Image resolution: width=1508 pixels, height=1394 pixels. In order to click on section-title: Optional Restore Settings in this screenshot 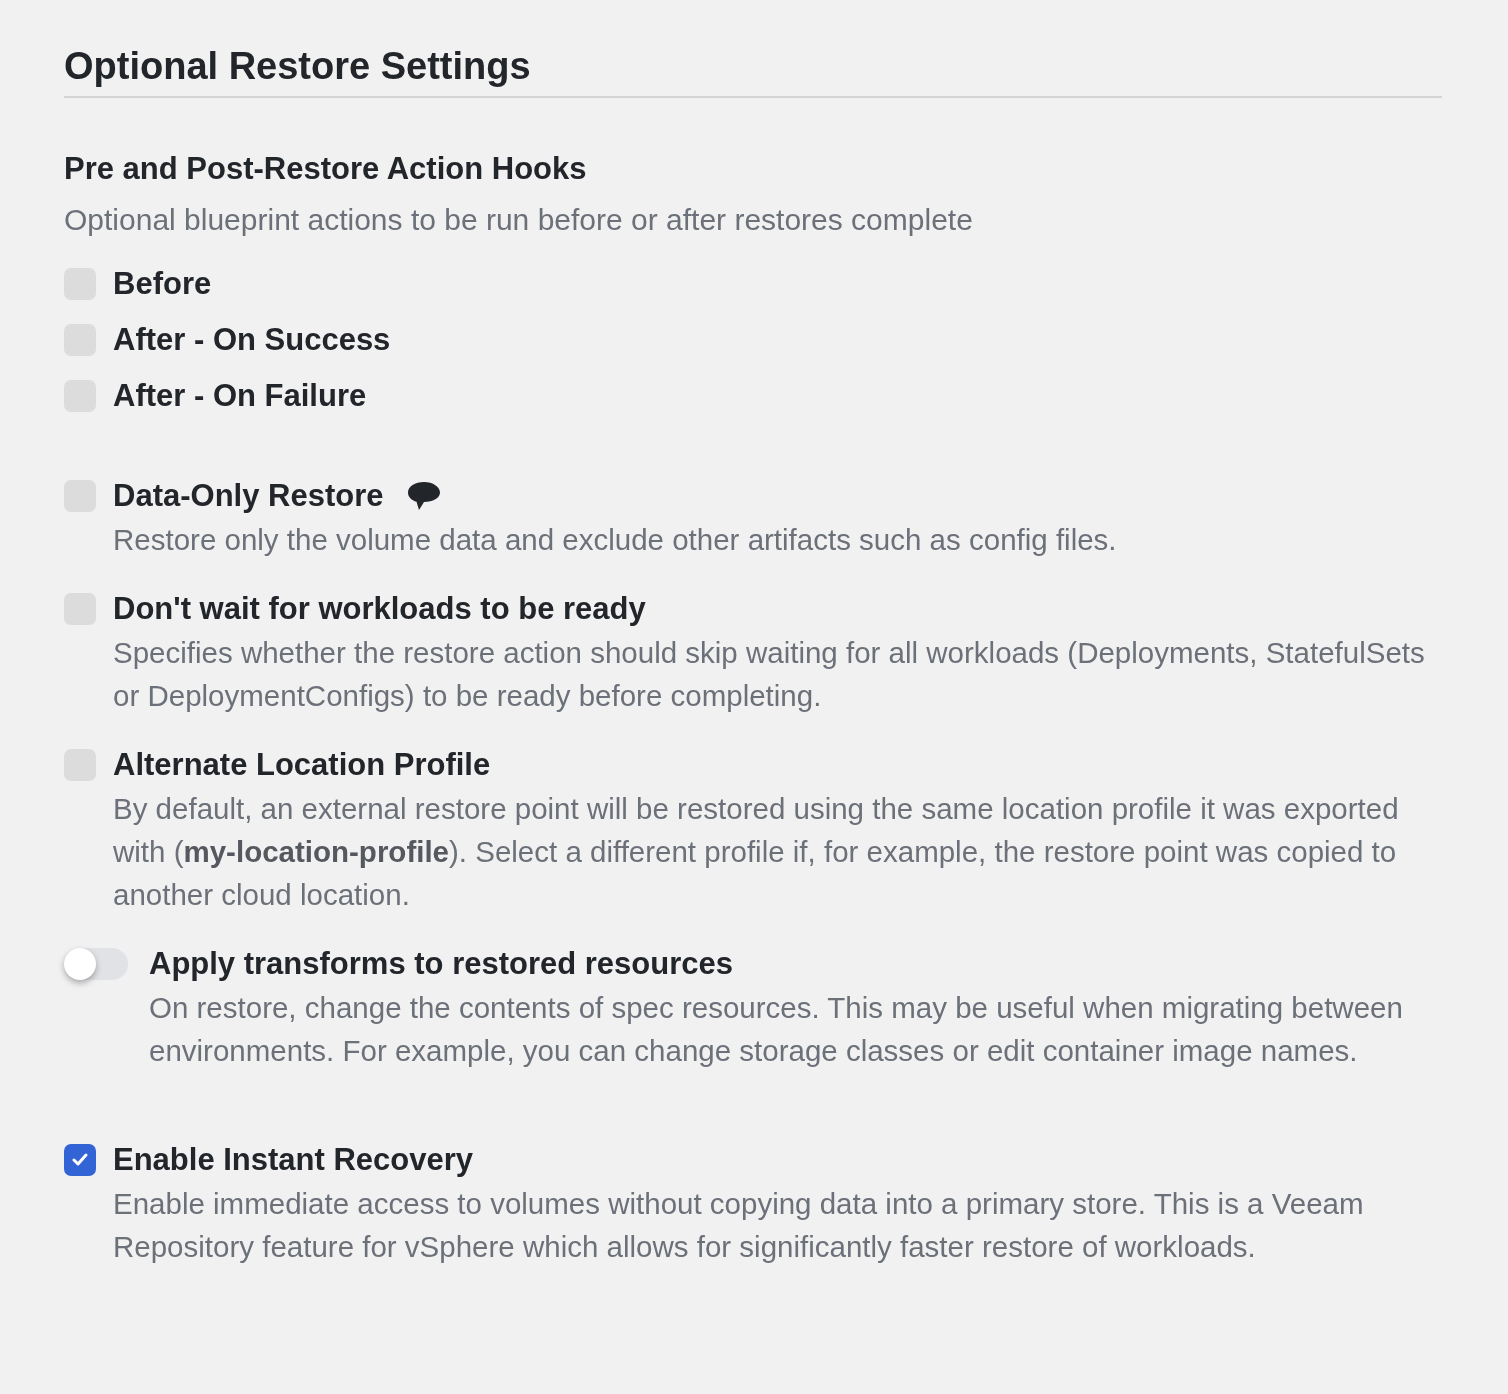, I will do `click(753, 71)`.